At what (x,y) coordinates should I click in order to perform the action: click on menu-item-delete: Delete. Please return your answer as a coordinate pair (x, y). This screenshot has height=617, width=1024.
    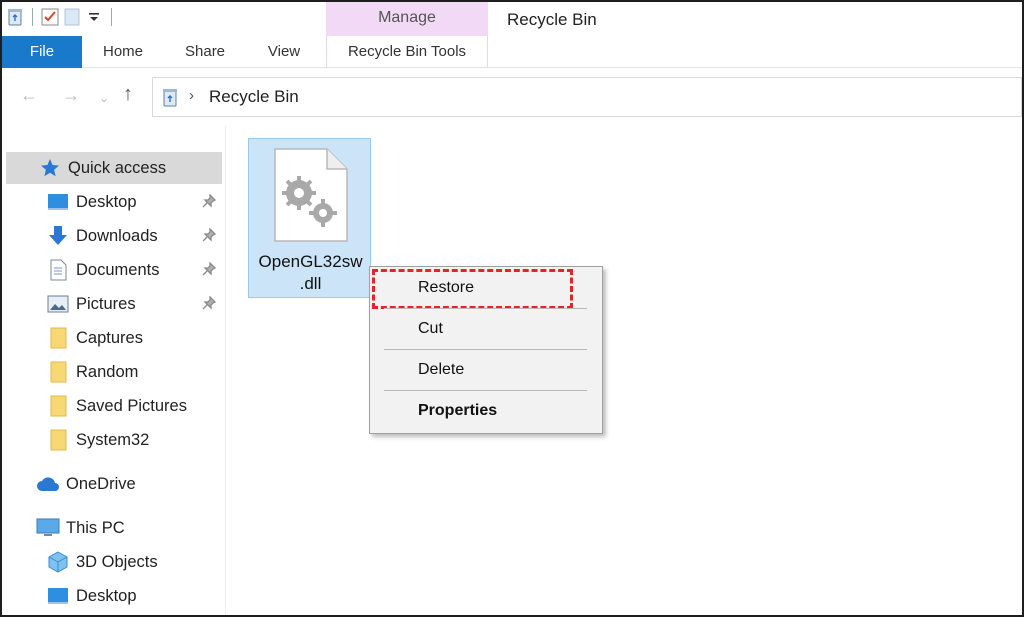
    Looking at the image, I should click on (441, 370).